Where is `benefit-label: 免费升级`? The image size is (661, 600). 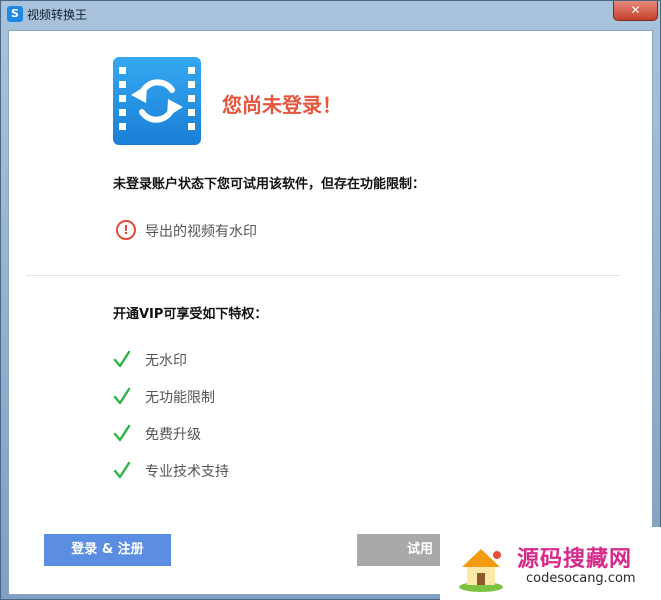 benefit-label: 免费升级 is located at coordinates (173, 435).